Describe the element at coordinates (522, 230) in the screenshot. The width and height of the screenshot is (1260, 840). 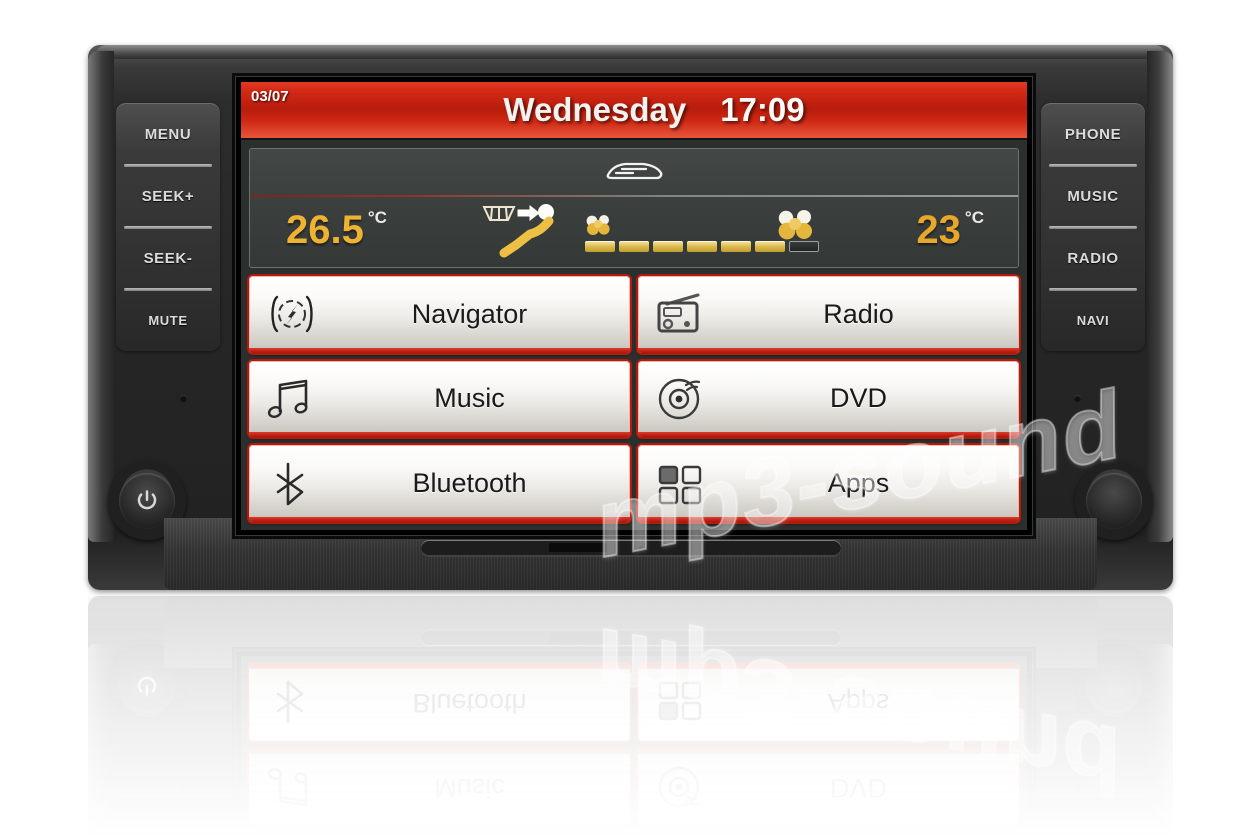
I see `defrost-to-face-seat-icon` at that location.